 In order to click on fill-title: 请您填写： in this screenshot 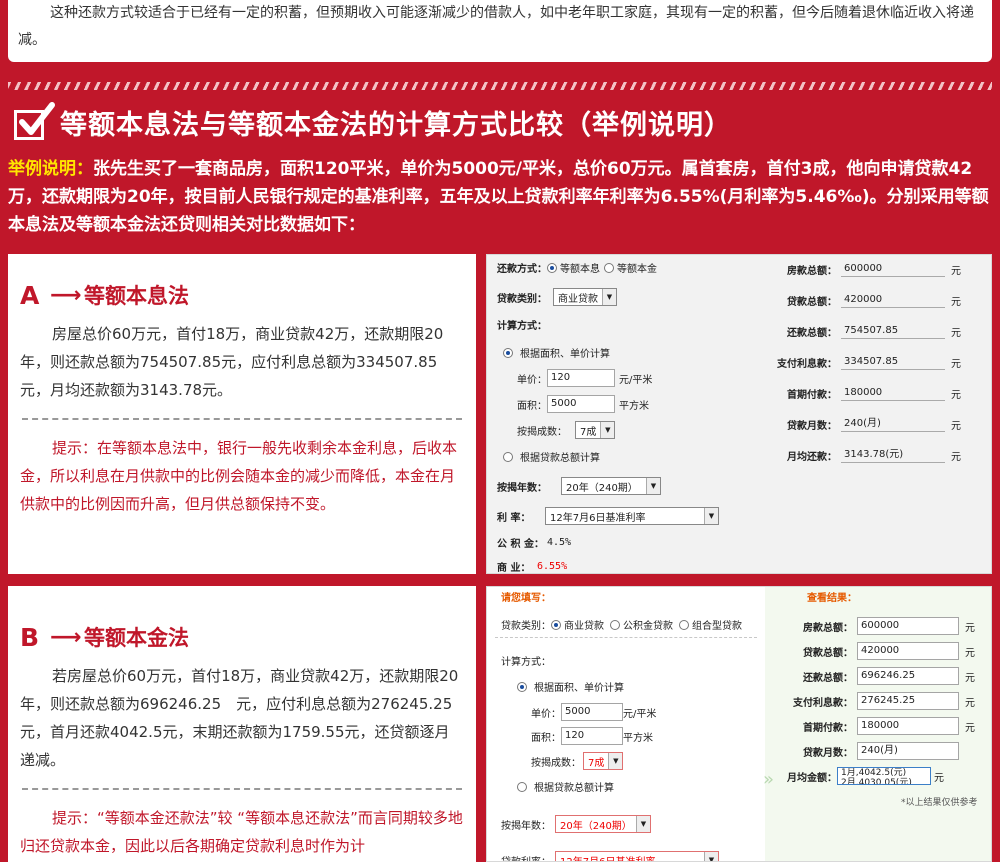, I will do `click(526, 598)`.